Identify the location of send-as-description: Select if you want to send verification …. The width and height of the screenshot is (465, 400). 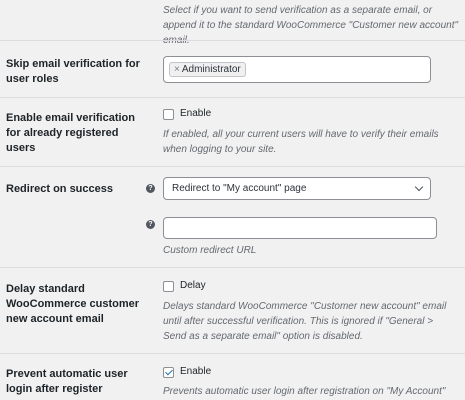
(311, 25).